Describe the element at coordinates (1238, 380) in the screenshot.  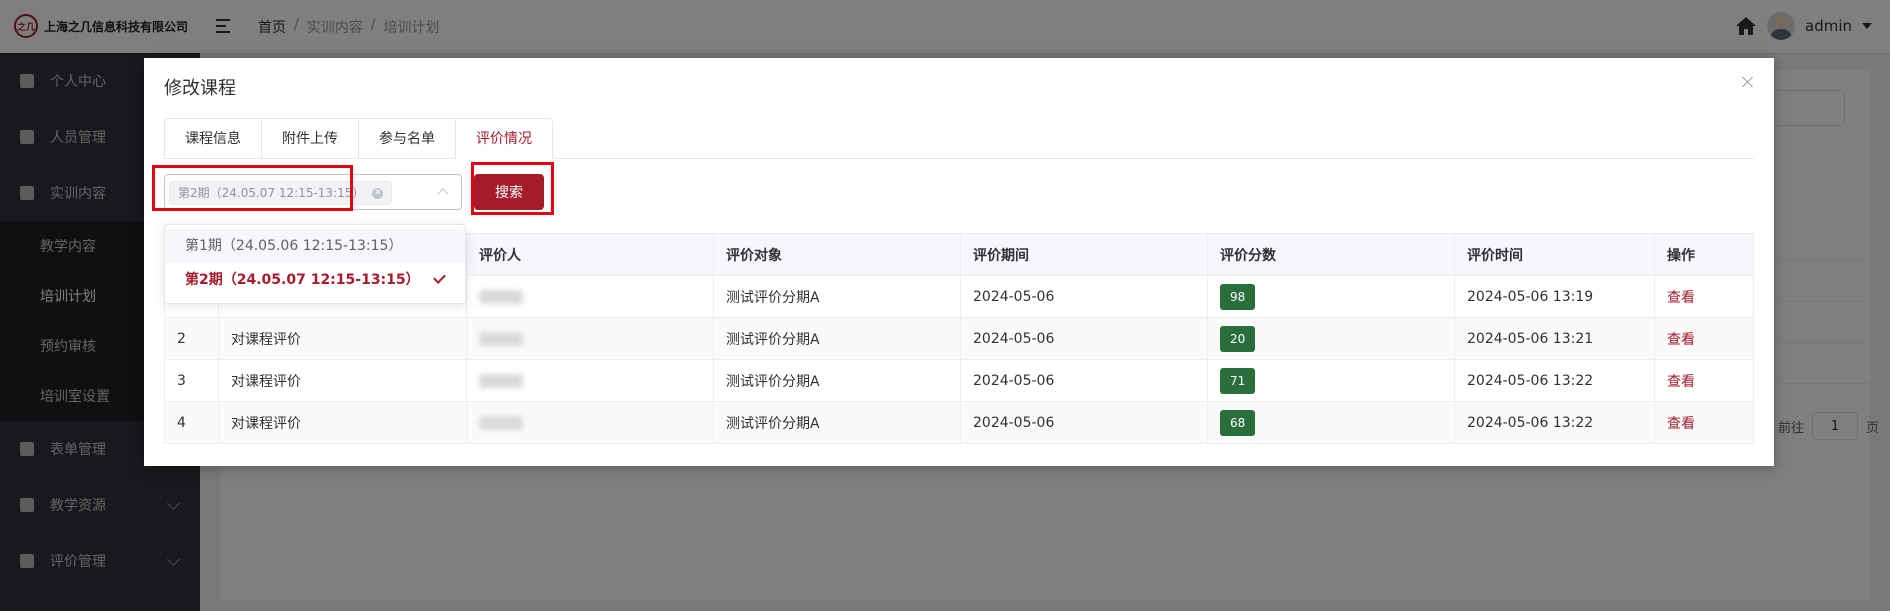
I see `score-badge: 71` at that location.